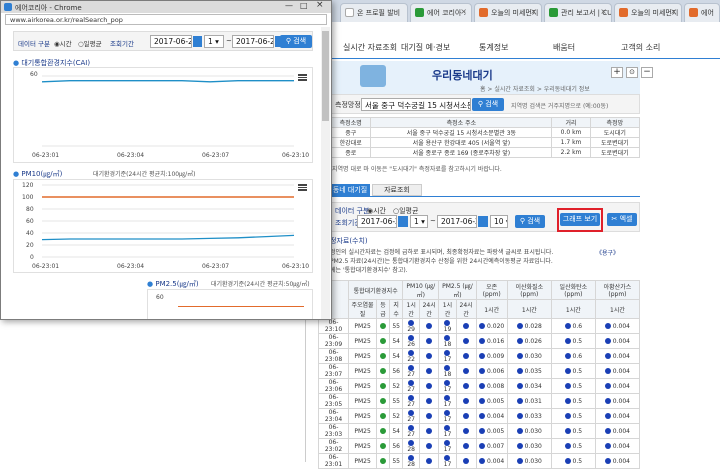  What do you see at coordinates (493, 47) in the screenshot?
I see `nav-statistics: 통계정보` at bounding box center [493, 47].